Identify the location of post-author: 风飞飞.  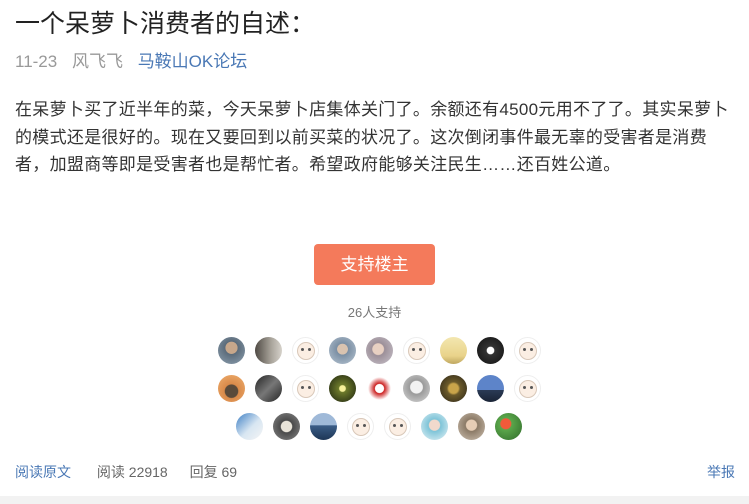
(97, 61).